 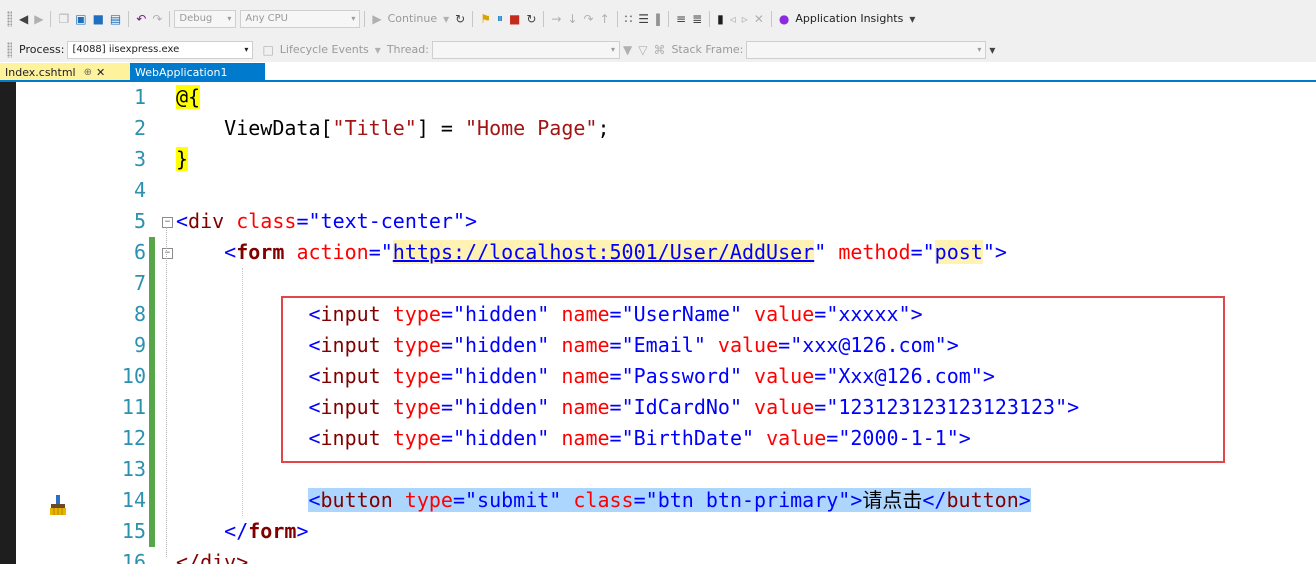 I want to click on comment-out-icon: ≡, so click(x=681, y=19).